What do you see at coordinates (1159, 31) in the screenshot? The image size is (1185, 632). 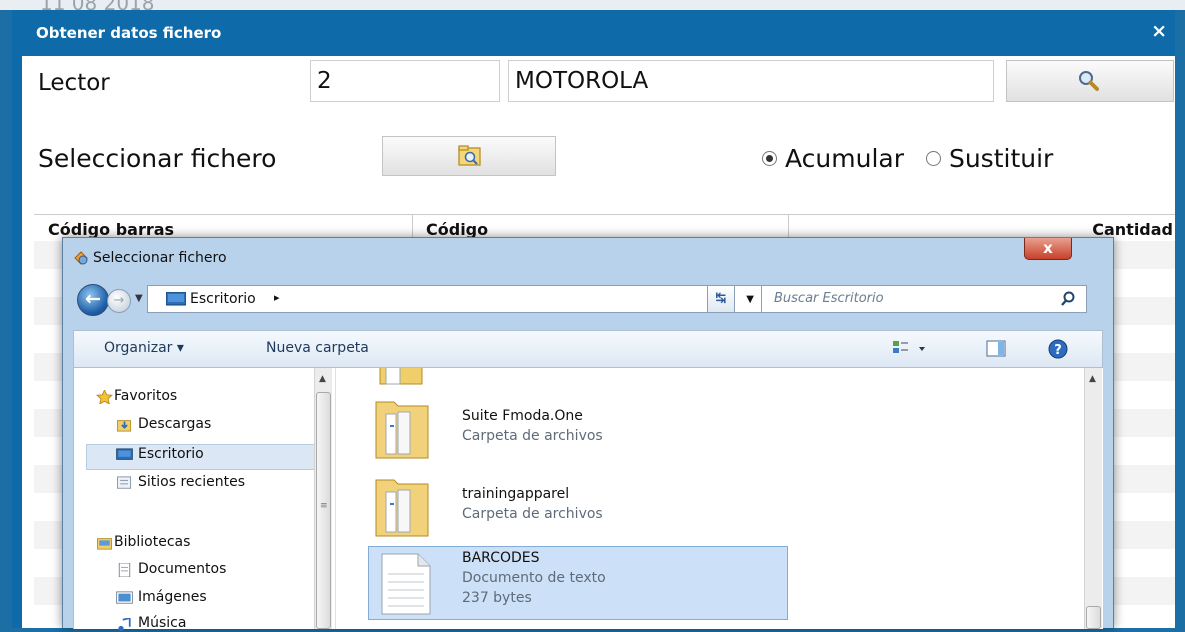 I see `close-icon: ×` at bounding box center [1159, 31].